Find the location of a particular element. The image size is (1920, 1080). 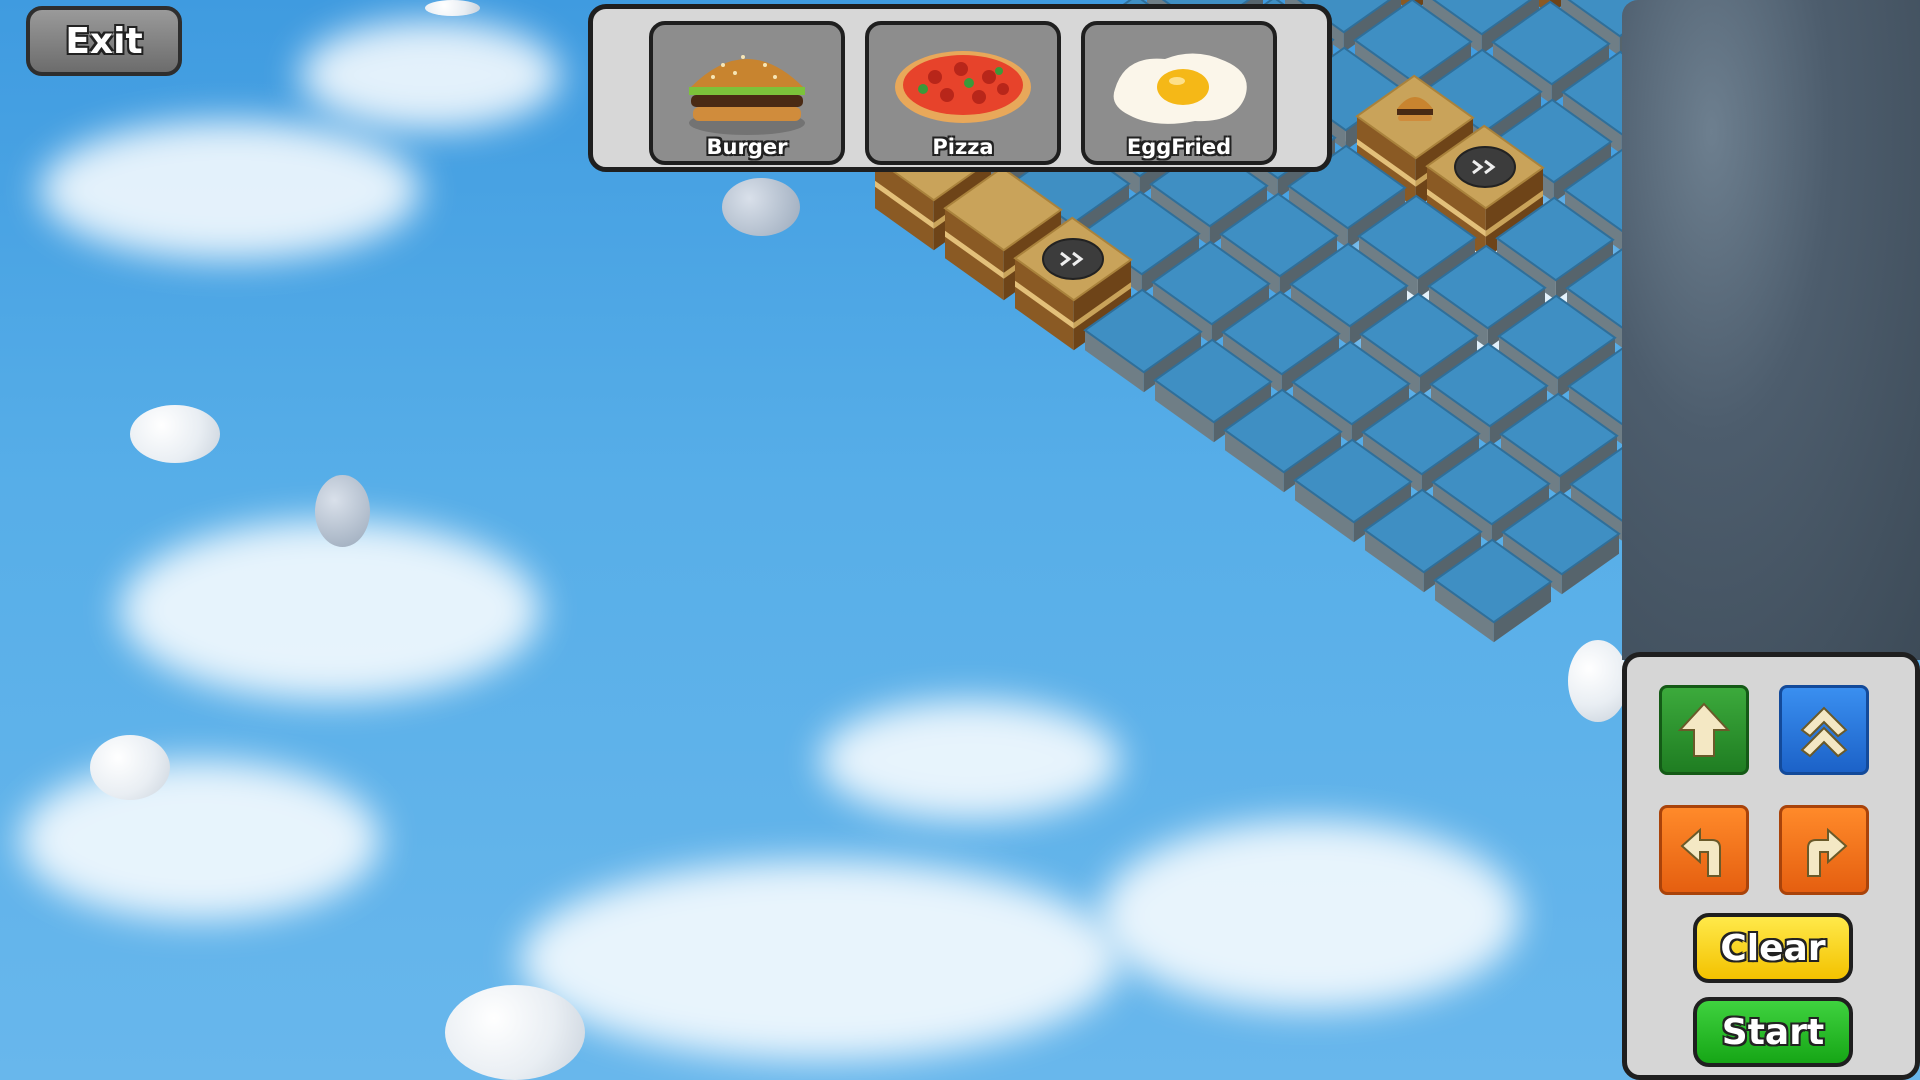

collect-slot-burger: Burger is located at coordinates (747, 93).